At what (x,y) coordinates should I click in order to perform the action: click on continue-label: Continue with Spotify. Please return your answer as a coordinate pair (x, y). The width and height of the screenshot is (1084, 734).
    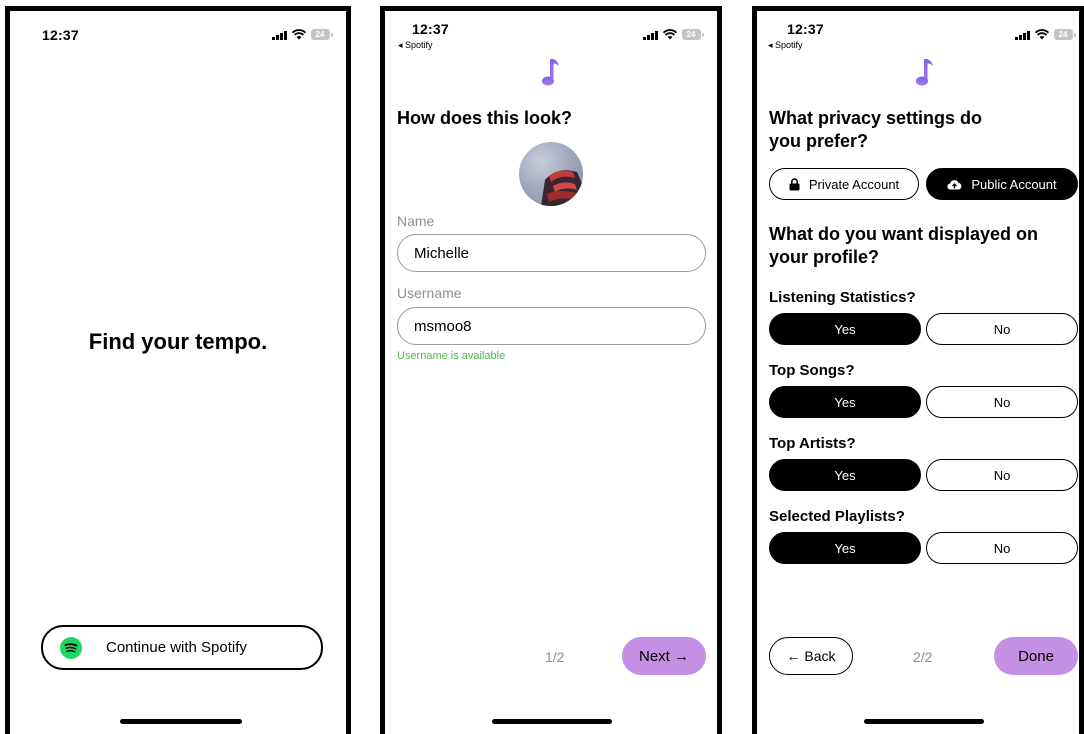
    Looking at the image, I should click on (176, 647).